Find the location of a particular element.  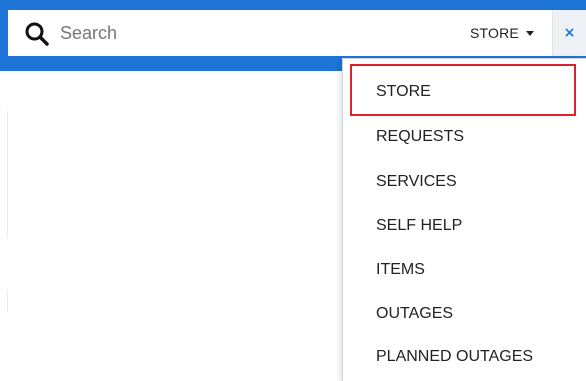

search-icon is located at coordinates (37, 34).